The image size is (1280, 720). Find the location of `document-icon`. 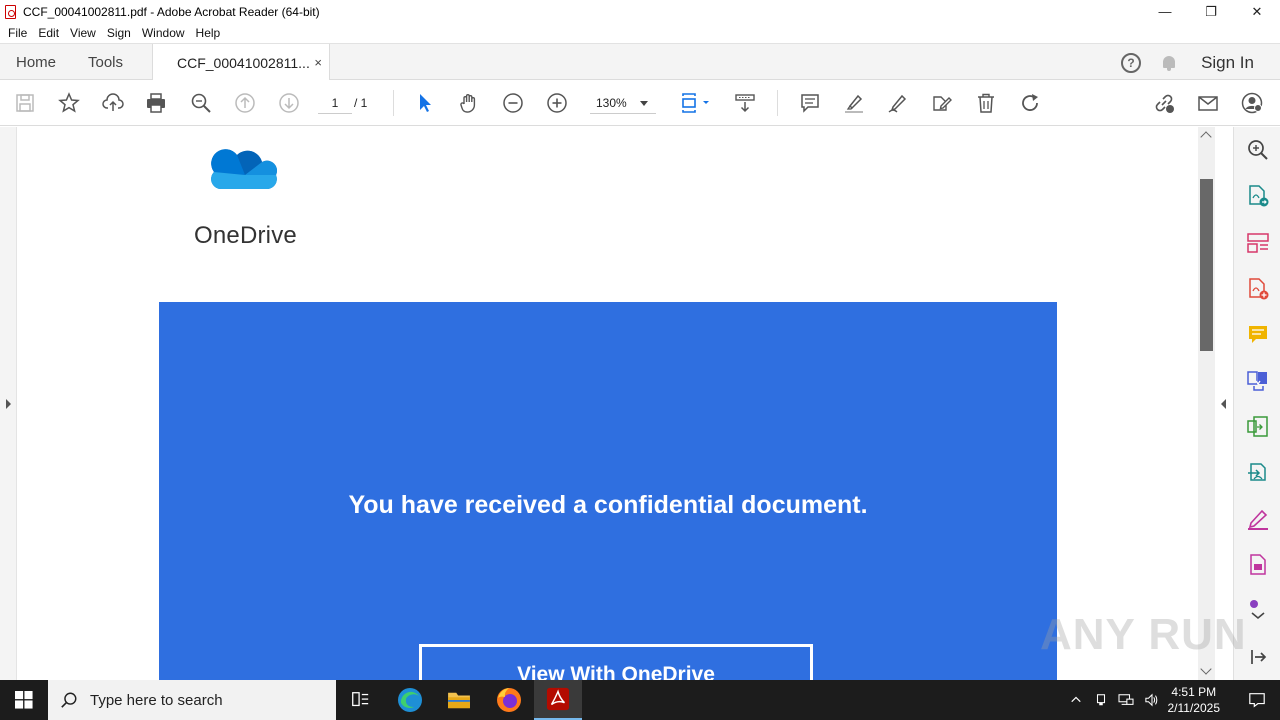

document-icon is located at coordinates (1258, 565).